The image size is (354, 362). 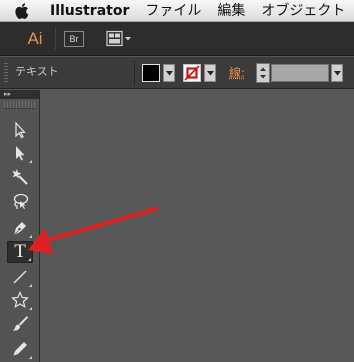 I want to click on stroke-label-colon: :, so click(x=243, y=73).